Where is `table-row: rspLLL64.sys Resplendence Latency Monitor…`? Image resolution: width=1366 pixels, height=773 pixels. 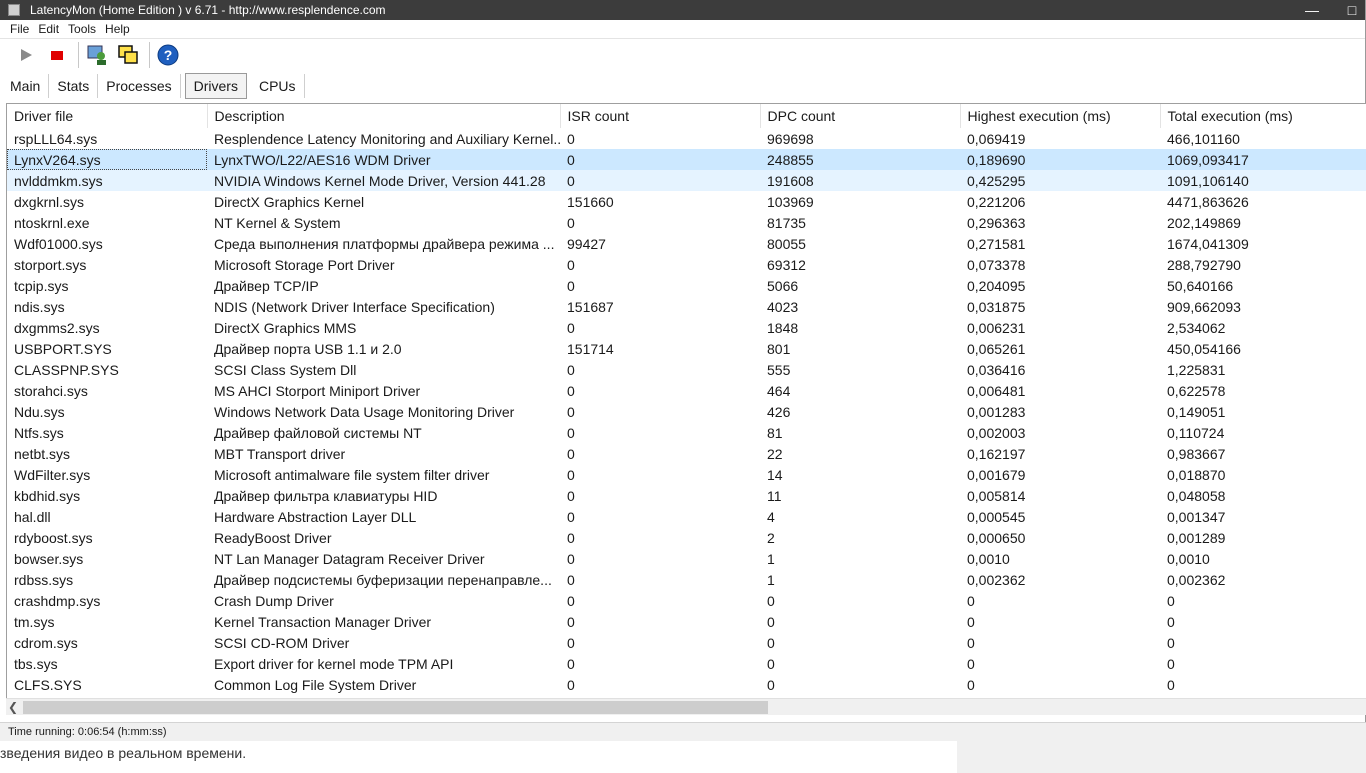 table-row: rspLLL64.sys Resplendence Latency Monitor… is located at coordinates (686, 138).